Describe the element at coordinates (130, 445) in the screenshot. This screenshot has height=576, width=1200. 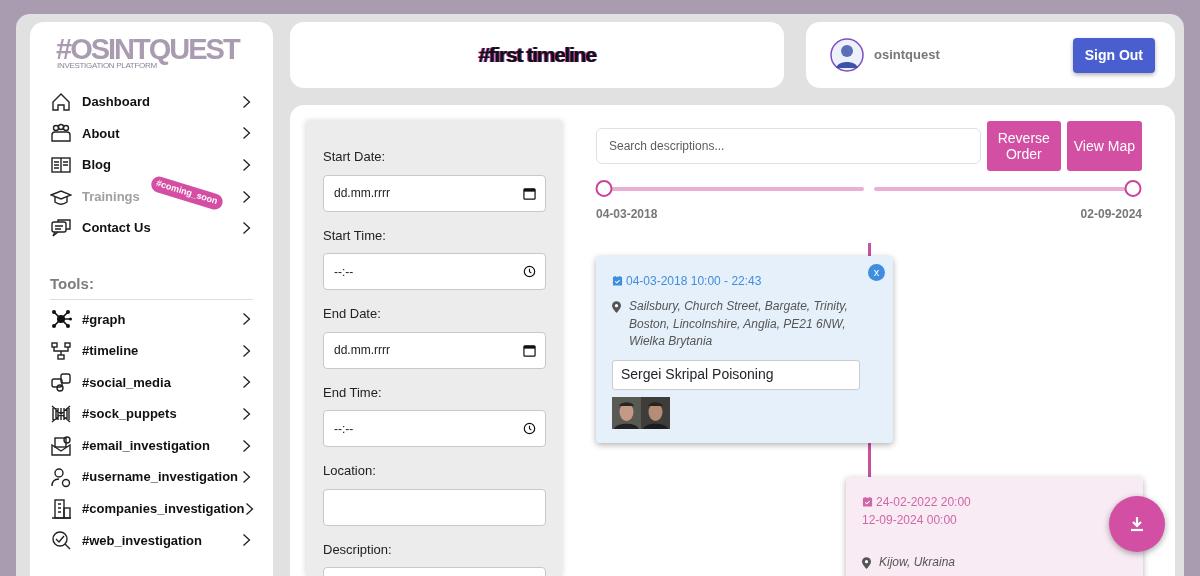
I see `tool-item: #email_investigation` at that location.